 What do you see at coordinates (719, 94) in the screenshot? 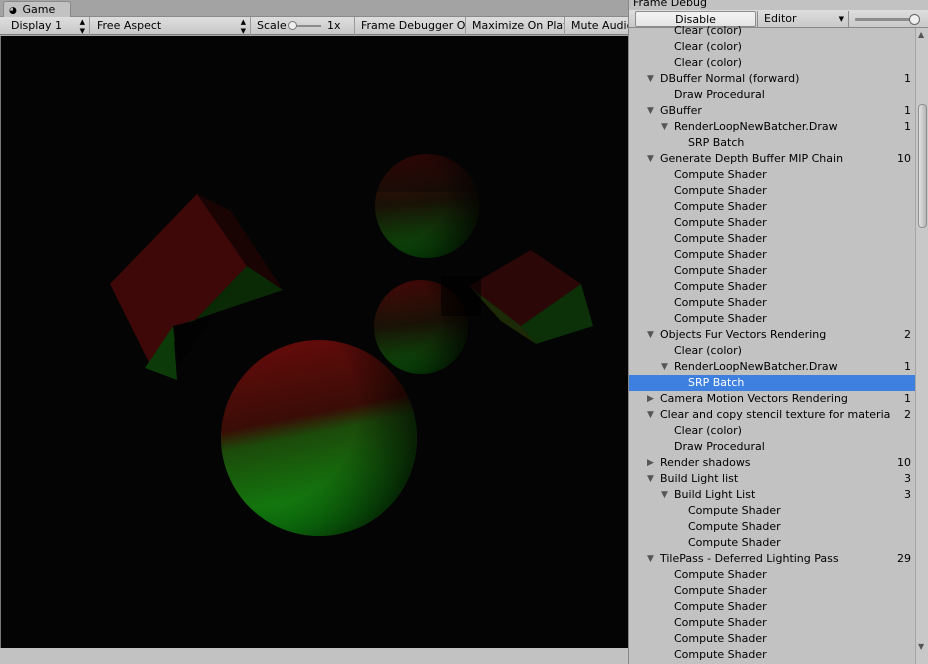
I see `tree-row-label: Draw Procedural` at bounding box center [719, 94].